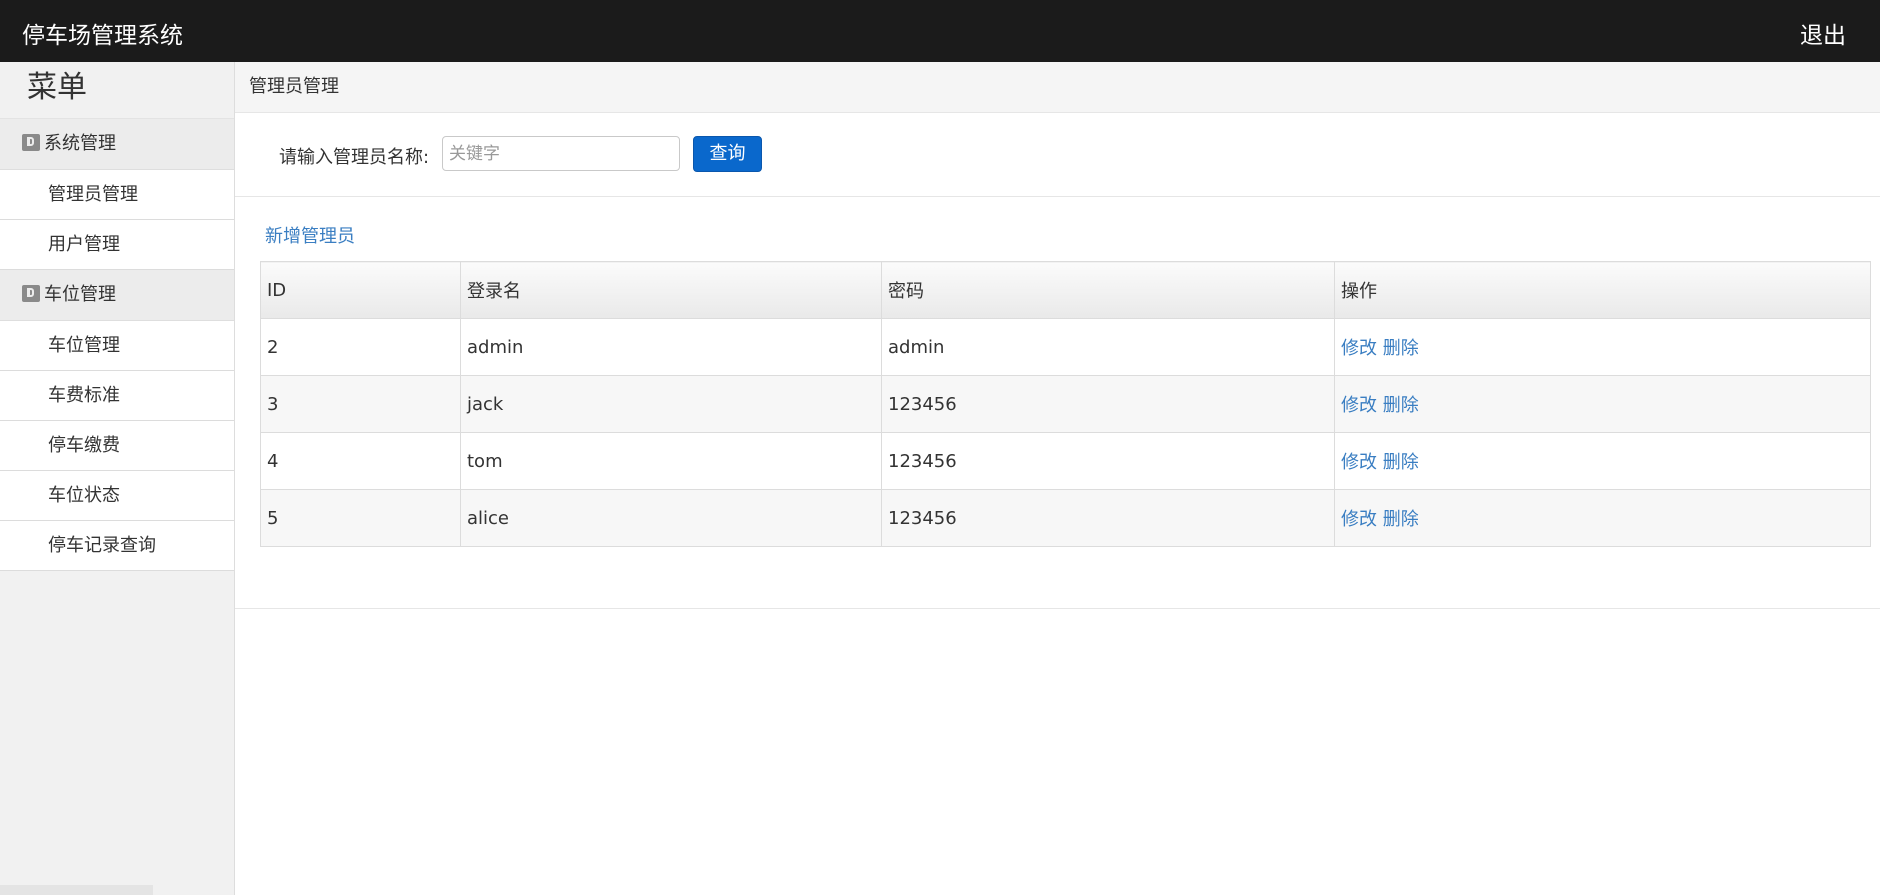 Image resolution: width=1880 pixels, height=895 pixels. I want to click on sidebar-item-parking-records: 停车记录查询, so click(117, 546).